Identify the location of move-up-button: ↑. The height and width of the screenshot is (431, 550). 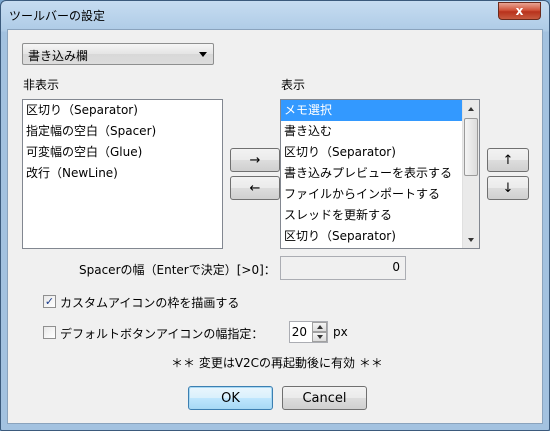
(508, 160).